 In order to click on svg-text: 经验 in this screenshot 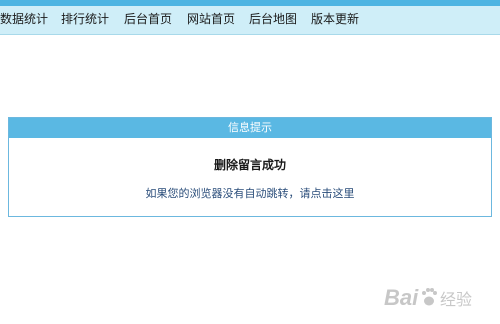, I will do `click(456, 299)`.